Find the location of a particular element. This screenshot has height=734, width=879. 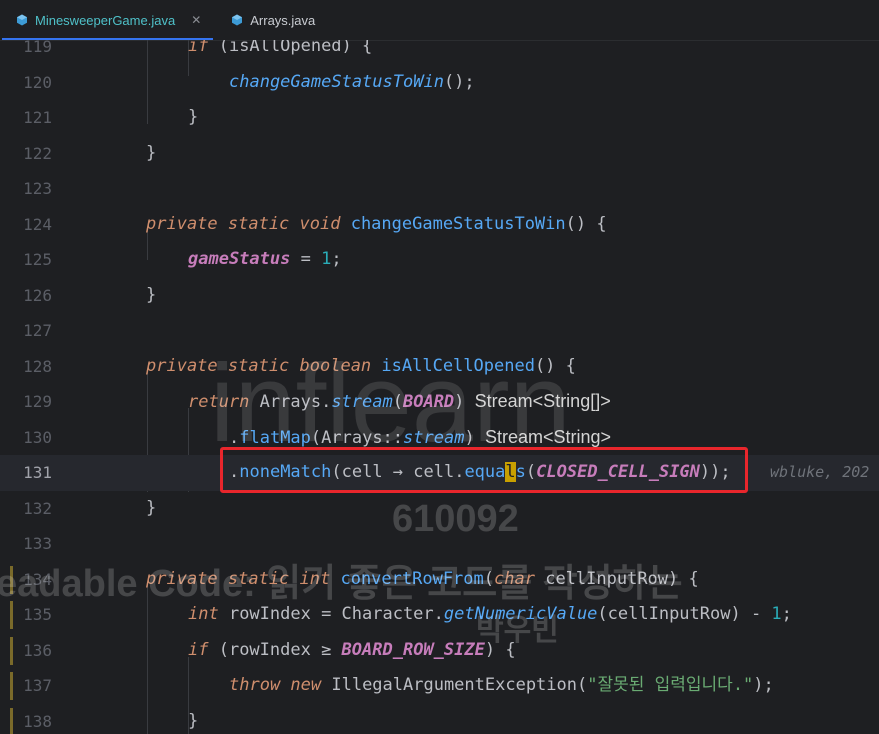

code-token: private static boolean is located at coordinates (264, 365).